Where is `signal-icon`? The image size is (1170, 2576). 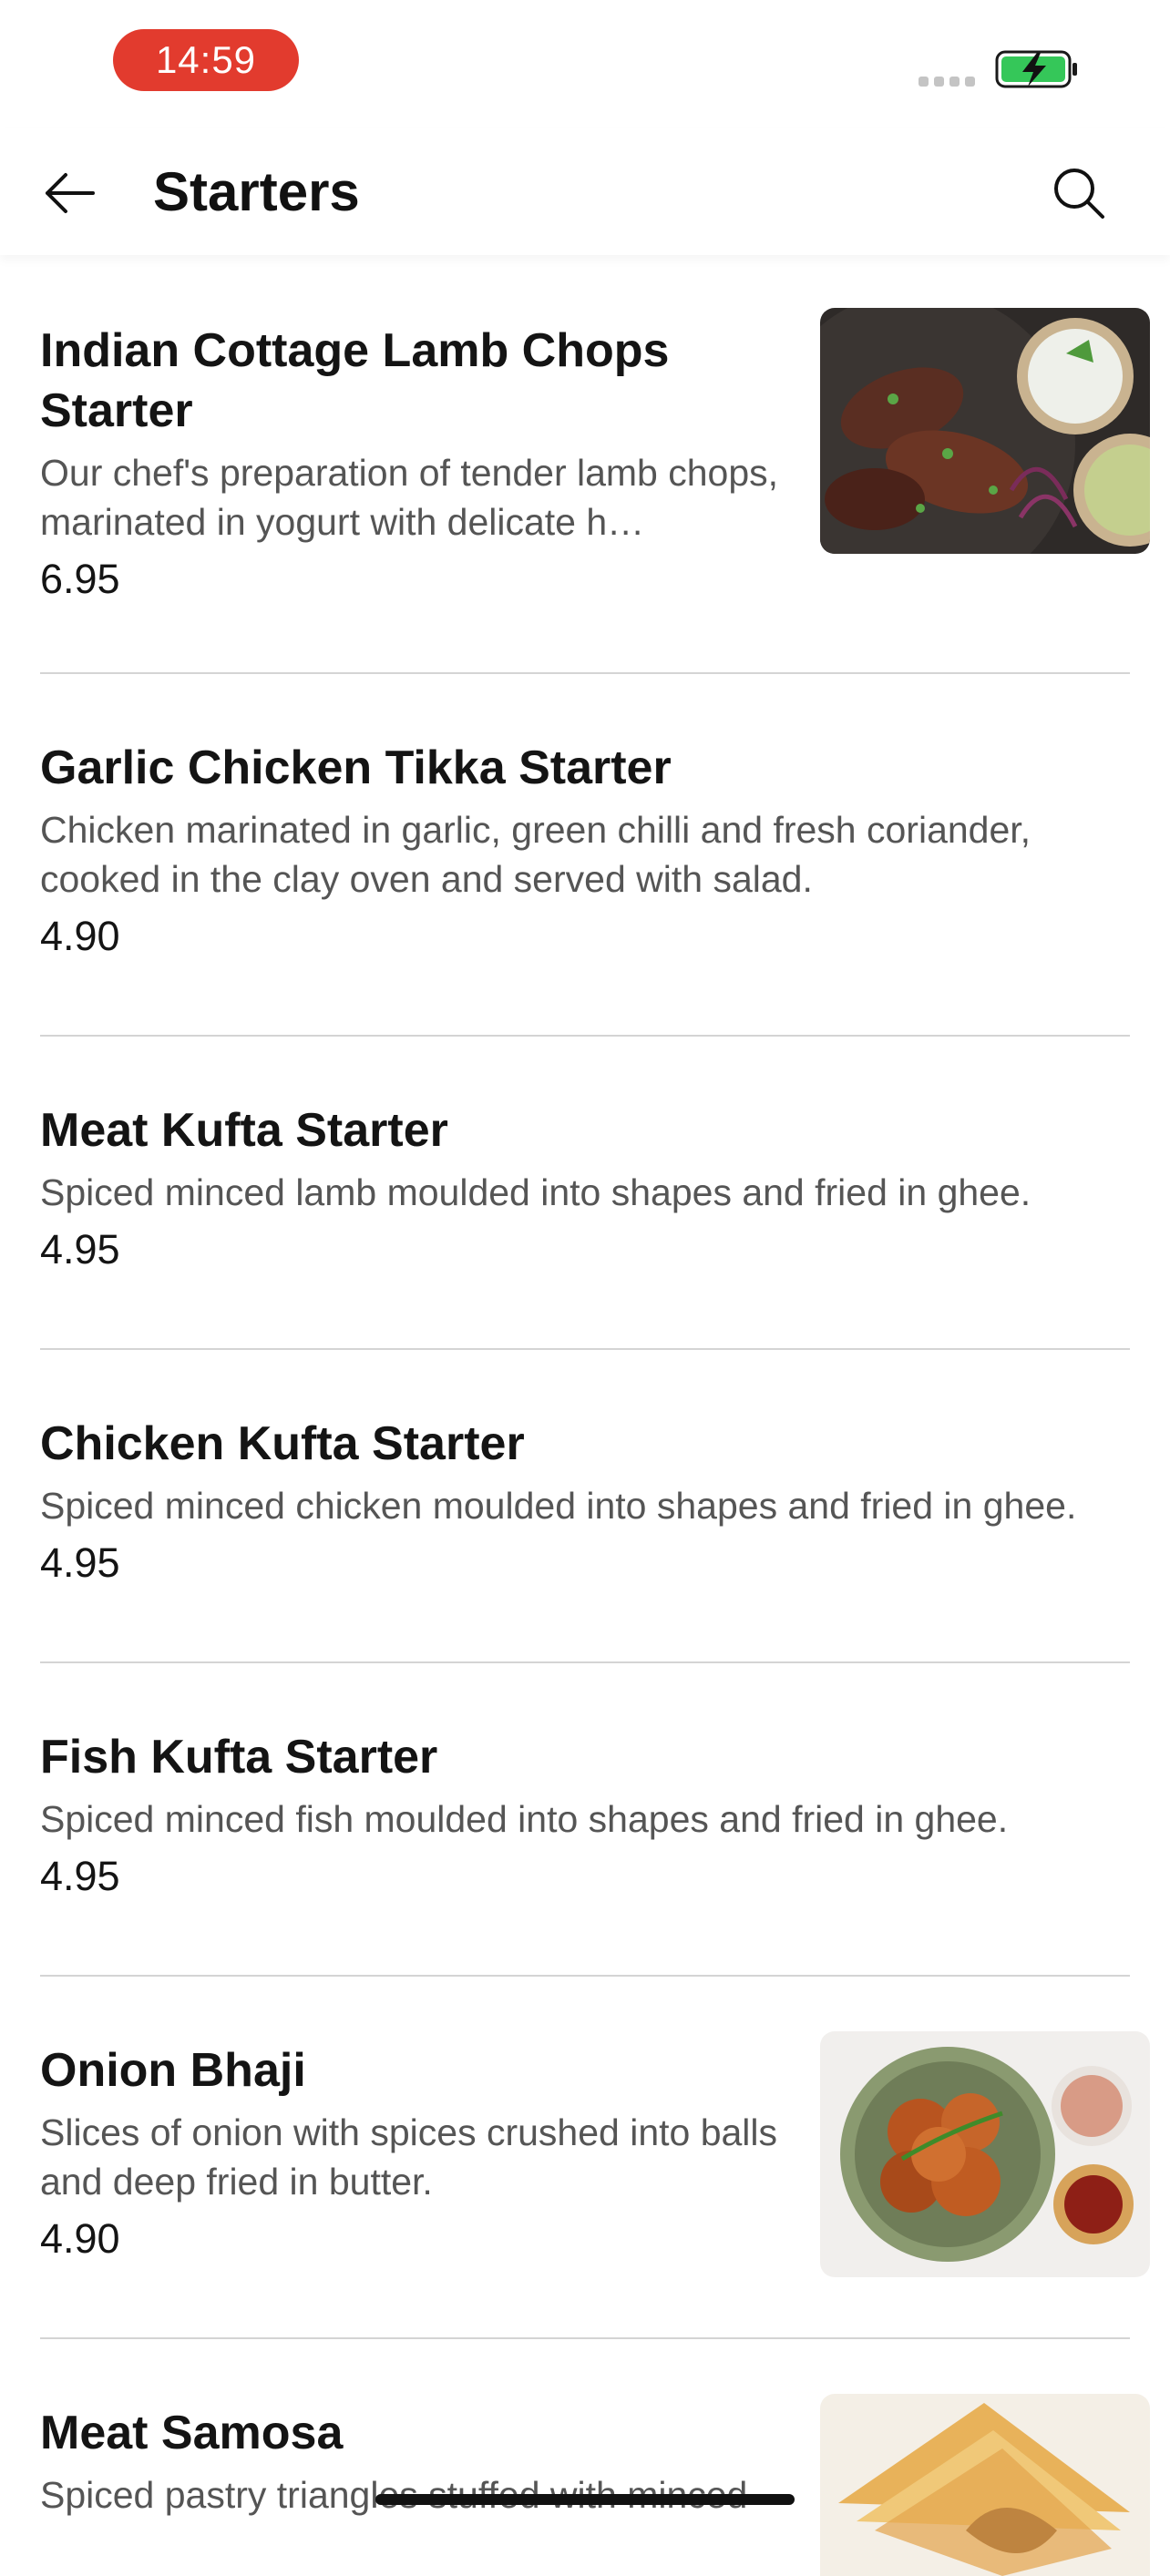 signal-icon is located at coordinates (947, 82).